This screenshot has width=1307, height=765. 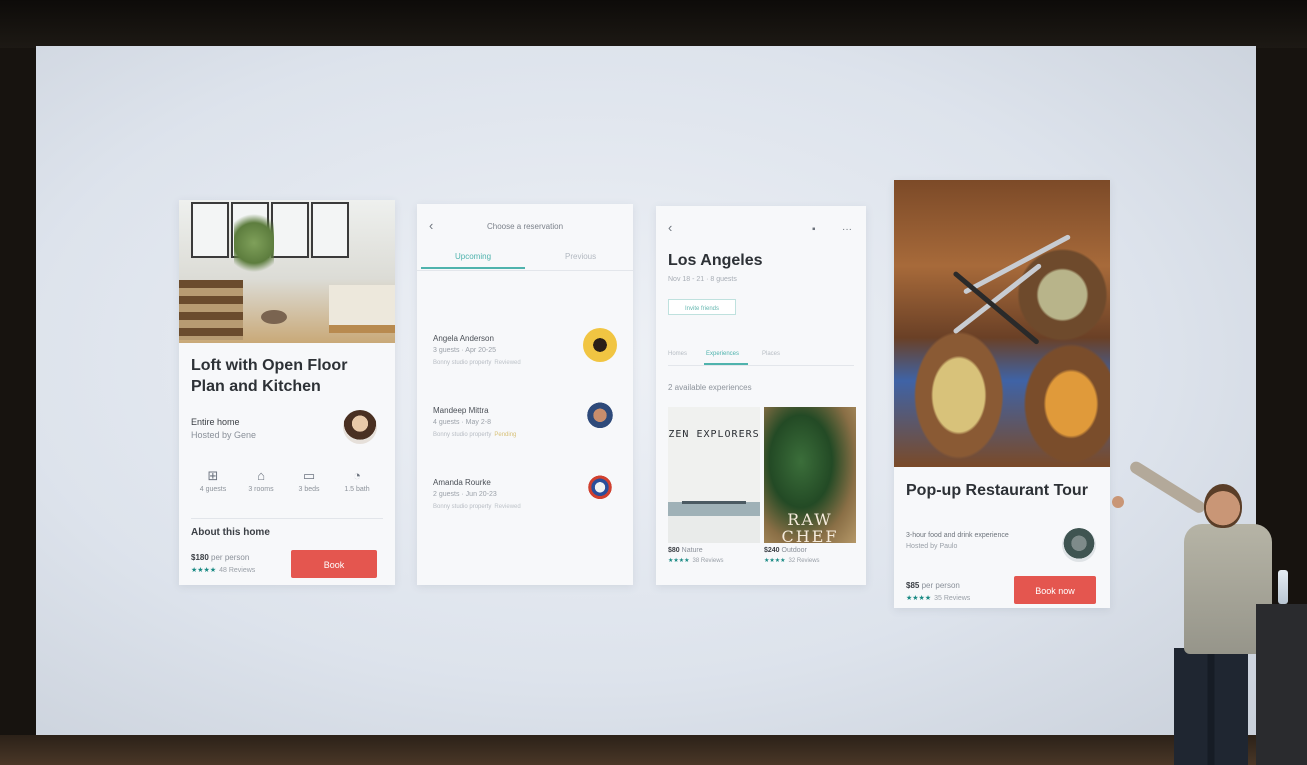 What do you see at coordinates (213, 475) in the screenshot?
I see `guests-icon: ⊞` at bounding box center [213, 475].